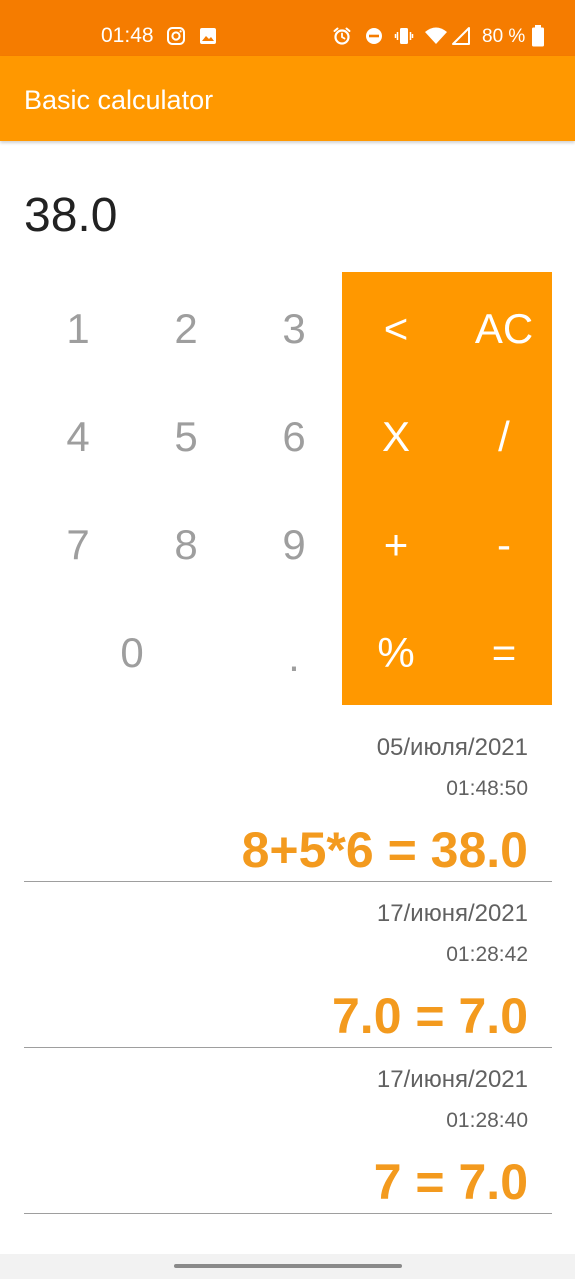 This screenshot has width=575, height=1279. I want to click on vibrate-icon, so click(404, 36).